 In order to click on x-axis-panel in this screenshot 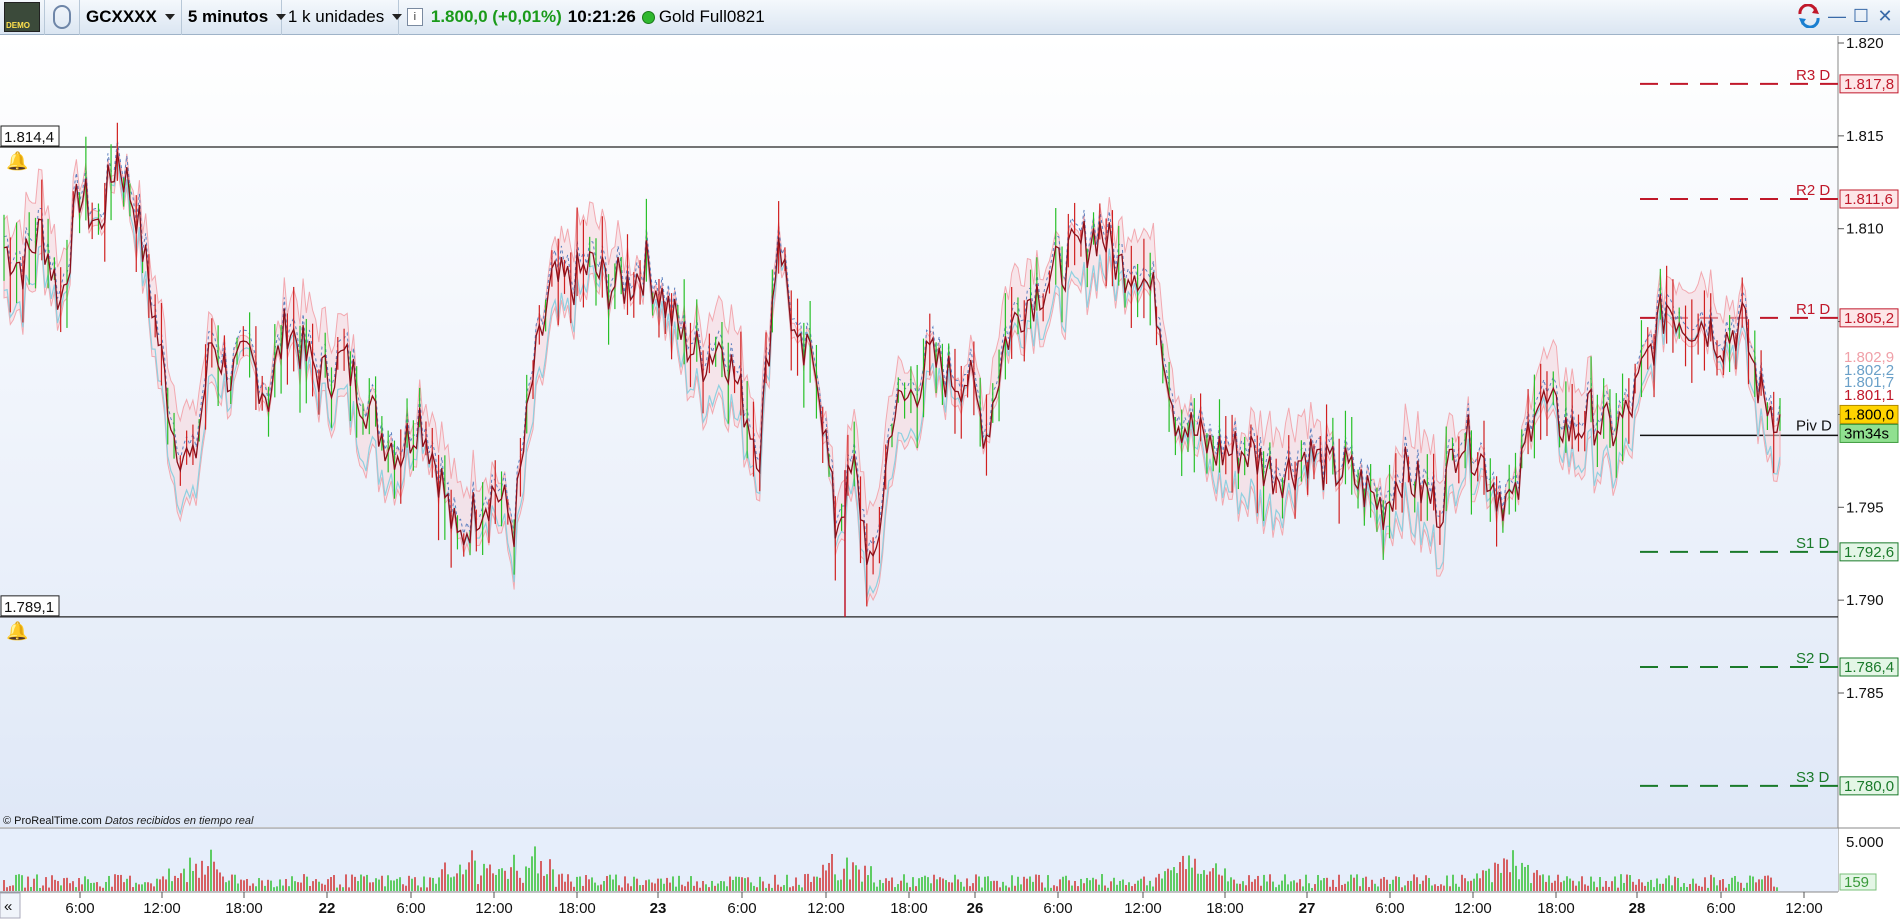, I will do `click(950, 905)`.